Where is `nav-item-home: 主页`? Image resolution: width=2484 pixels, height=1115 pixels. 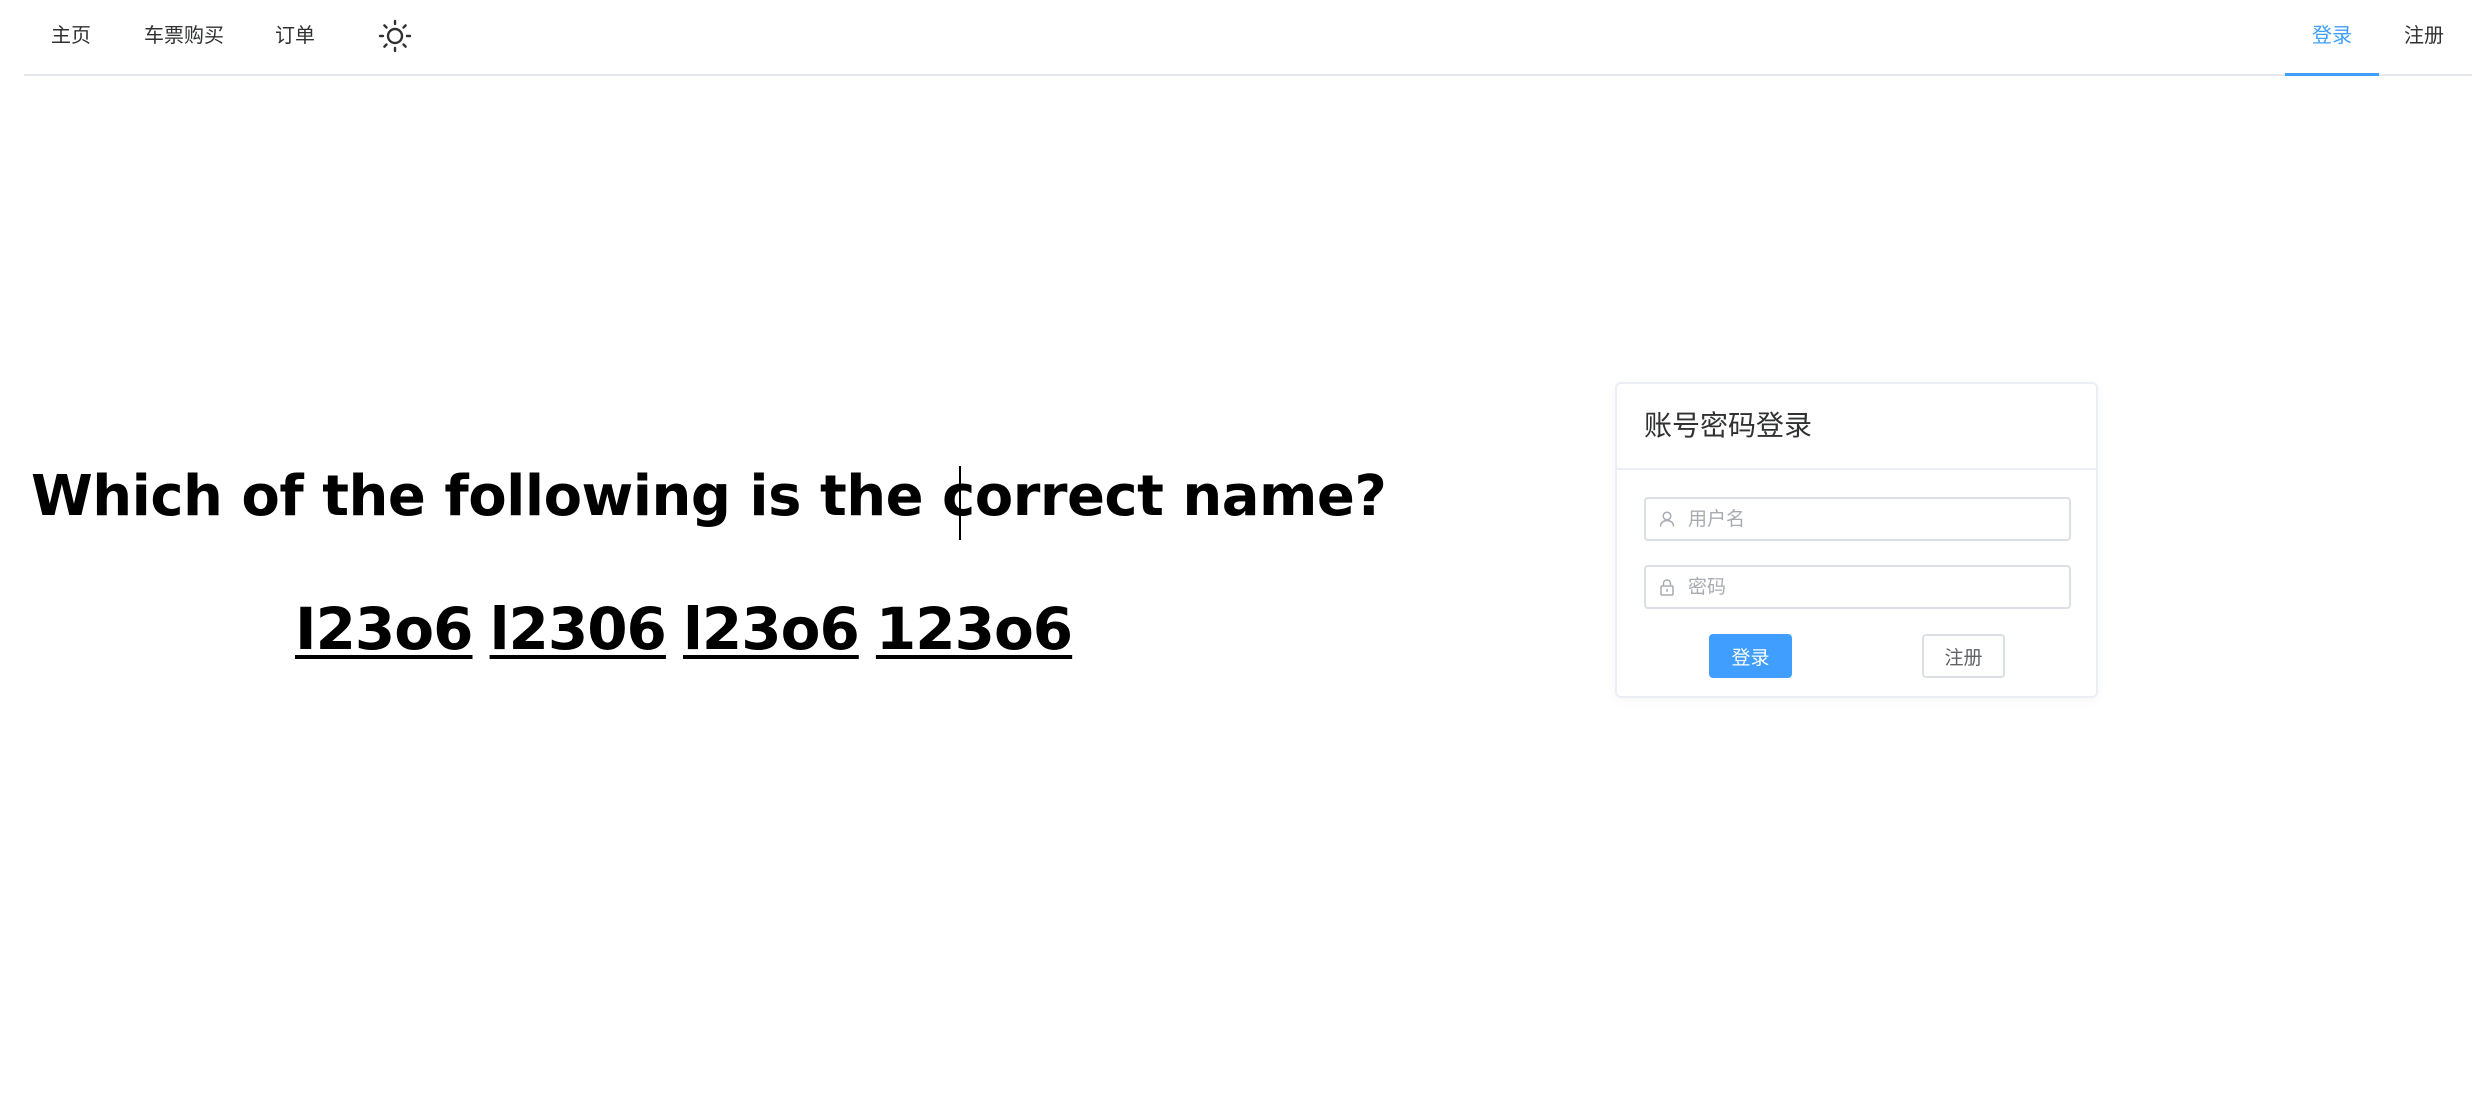 nav-item-home: 主页 is located at coordinates (71, 37).